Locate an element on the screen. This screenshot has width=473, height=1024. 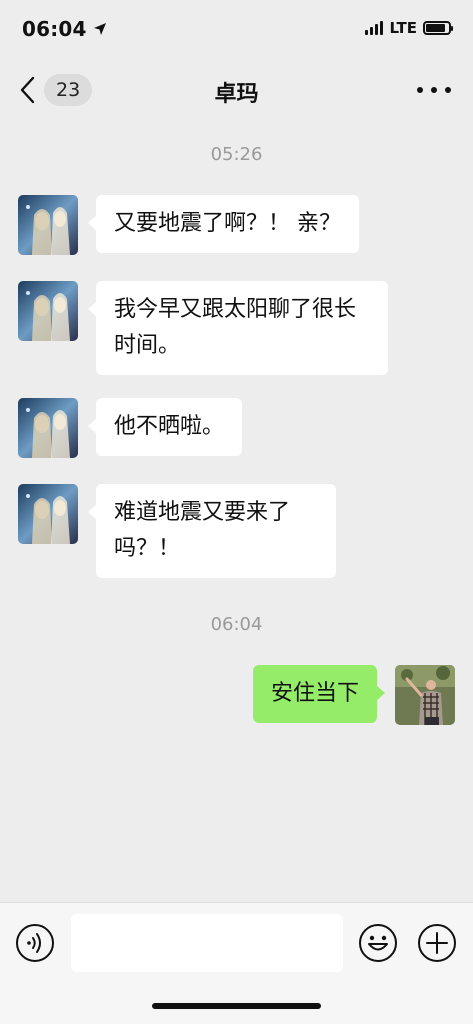
sent-message-bubble: 安住当下 is located at coordinates (319, 694).